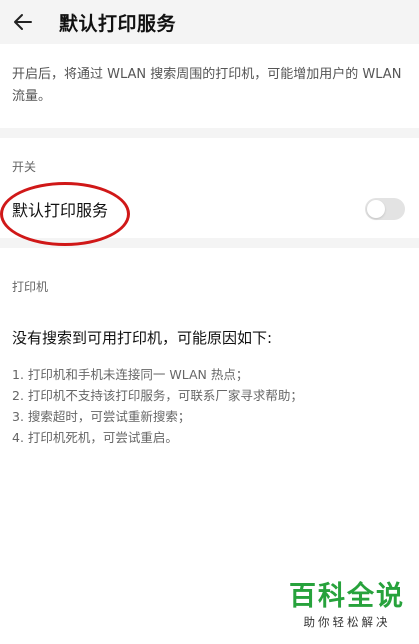  I want to click on back-button, so click(23, 22).